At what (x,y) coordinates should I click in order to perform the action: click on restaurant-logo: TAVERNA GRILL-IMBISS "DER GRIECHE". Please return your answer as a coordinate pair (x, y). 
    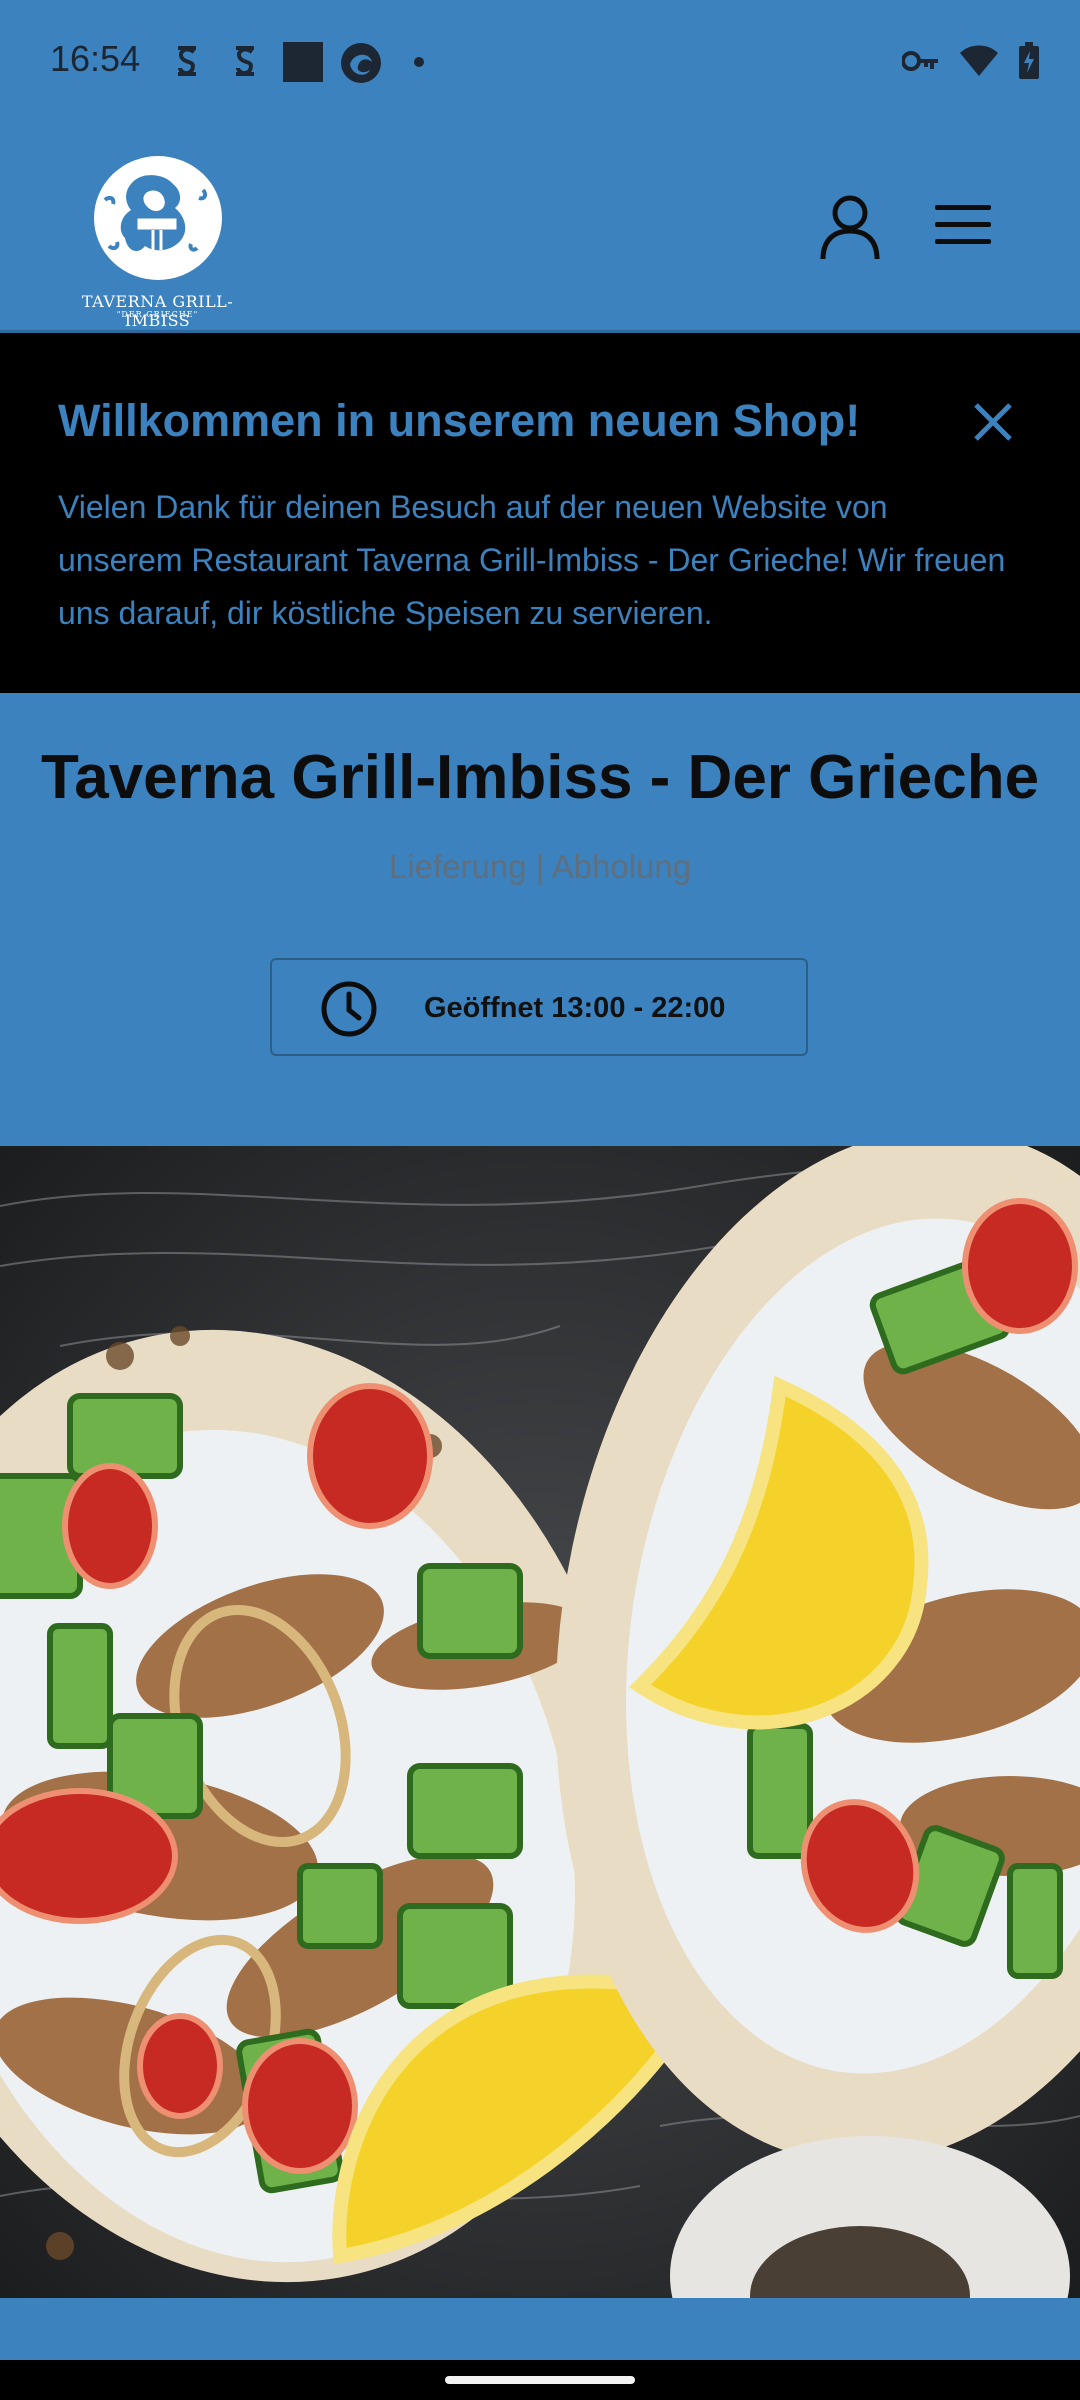
    Looking at the image, I should click on (157, 240).